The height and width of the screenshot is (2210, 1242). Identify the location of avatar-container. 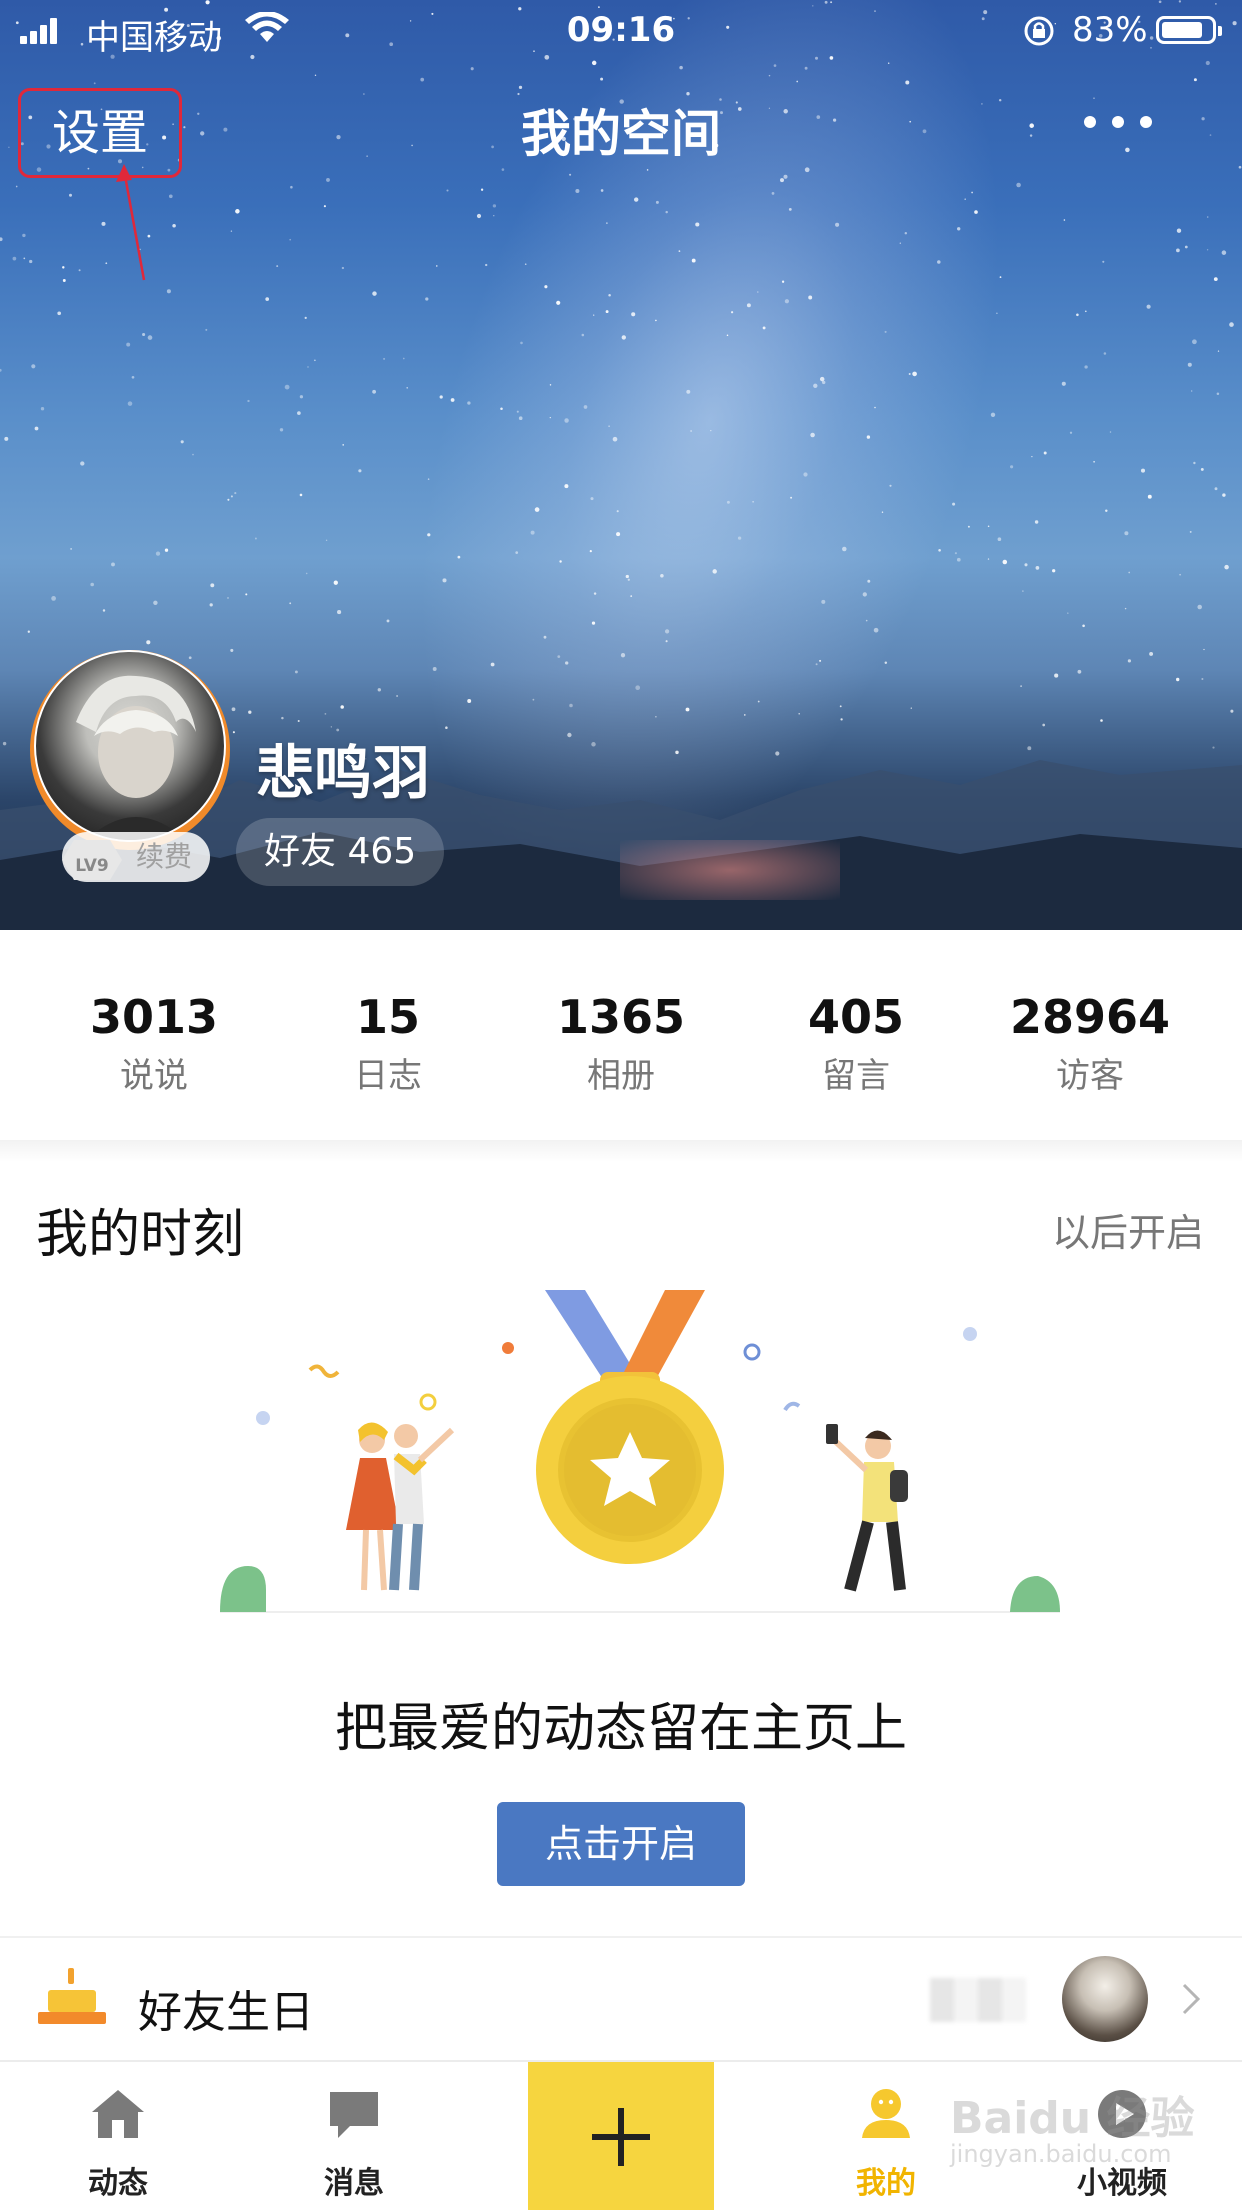
(130, 750).